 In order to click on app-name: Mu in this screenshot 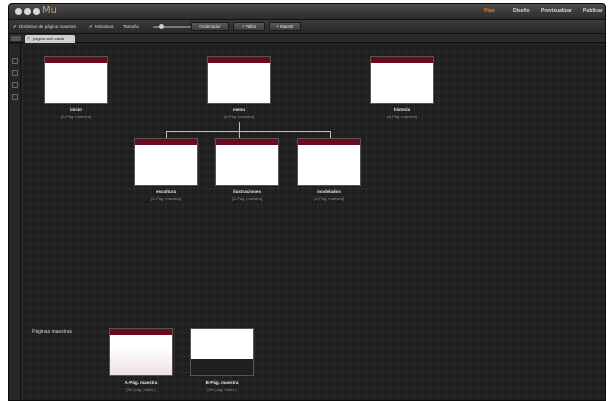, I will do `click(49, 10)`.